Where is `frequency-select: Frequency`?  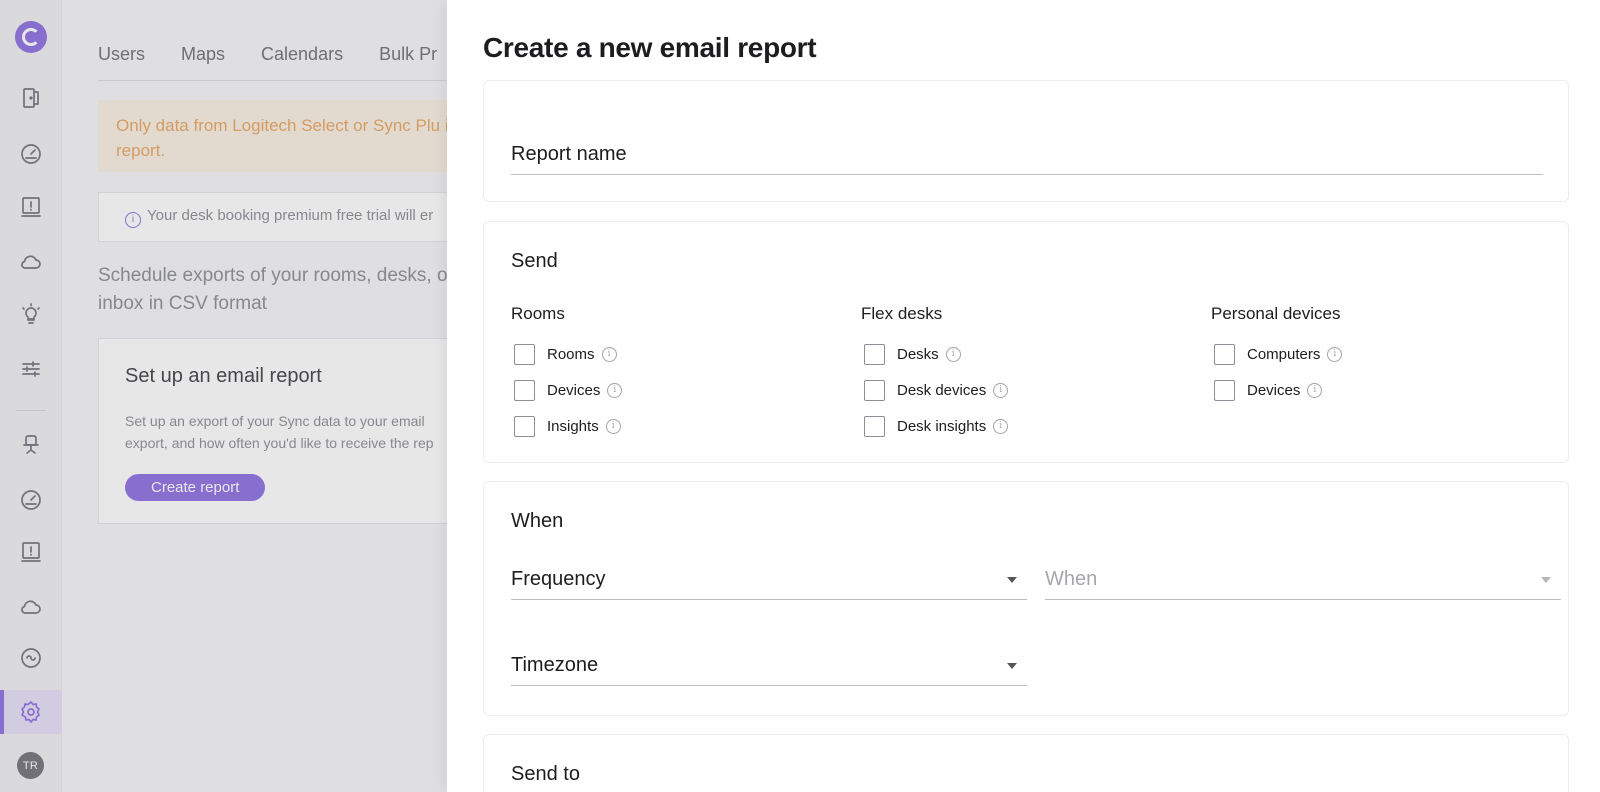 frequency-select: Frequency is located at coordinates (769, 576).